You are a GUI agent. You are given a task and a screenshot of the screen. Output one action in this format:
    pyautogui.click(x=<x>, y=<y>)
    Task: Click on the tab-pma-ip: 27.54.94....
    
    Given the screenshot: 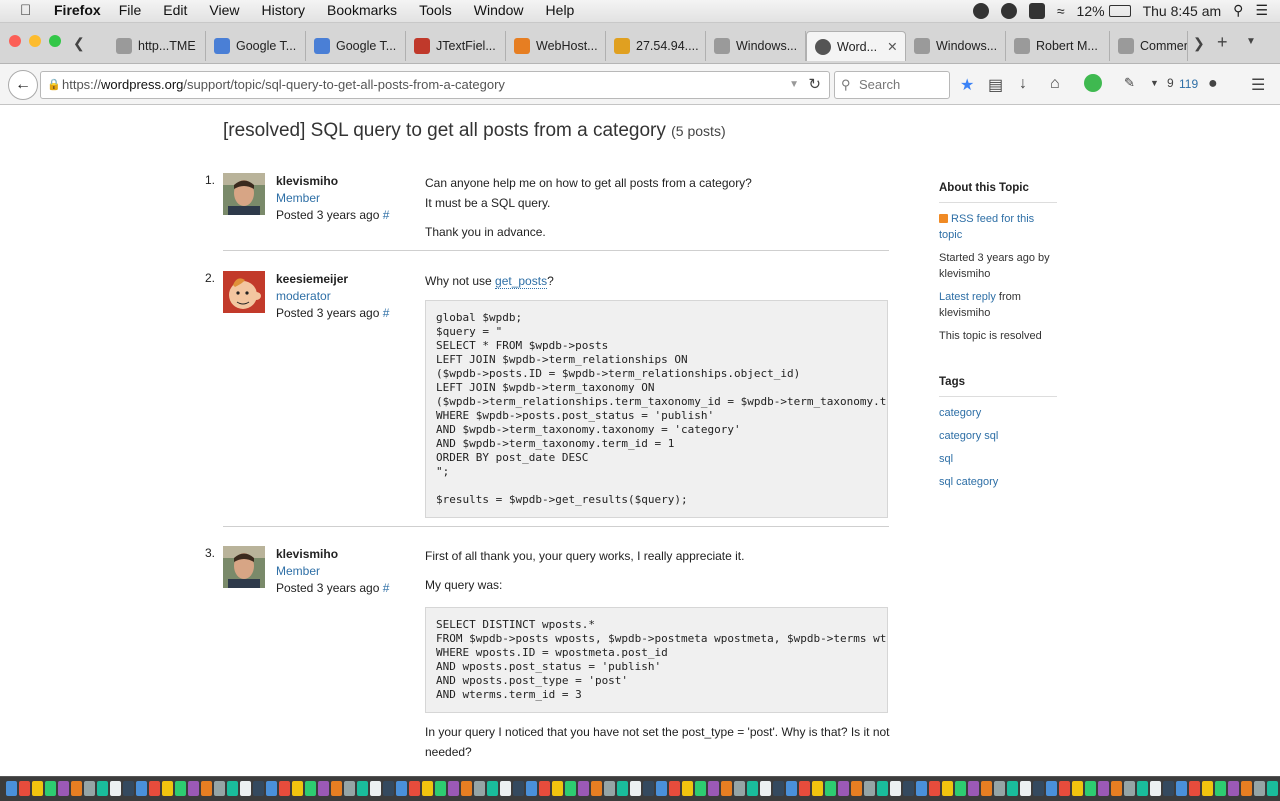 What is the action you would take?
    pyautogui.click(x=656, y=46)
    